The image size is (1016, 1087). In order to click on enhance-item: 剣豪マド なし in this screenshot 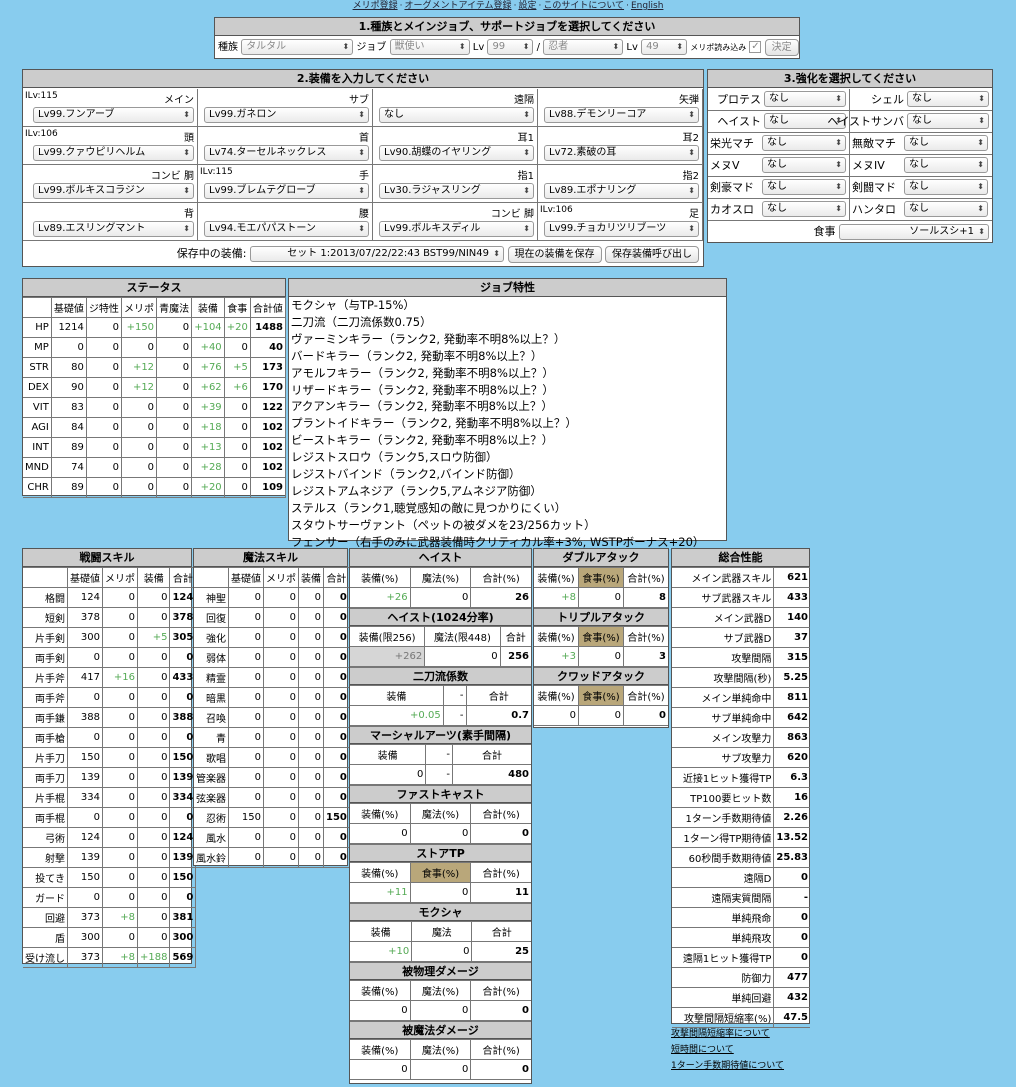, I will do `click(779, 187)`.